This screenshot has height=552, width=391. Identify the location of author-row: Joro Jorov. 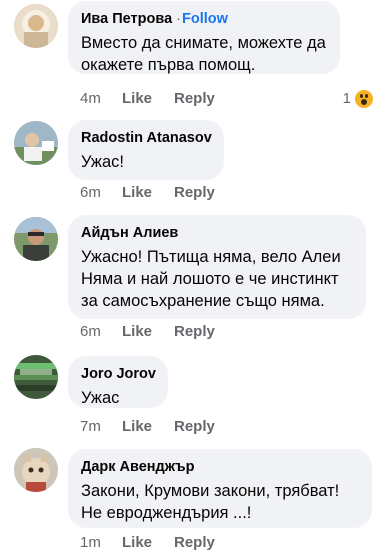
(118, 374).